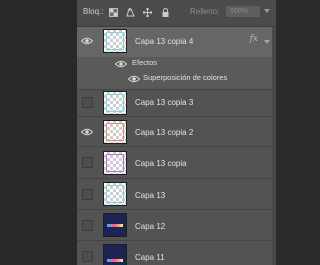 The image size is (320, 265). I want to click on scrollbar, so click(274, 146).